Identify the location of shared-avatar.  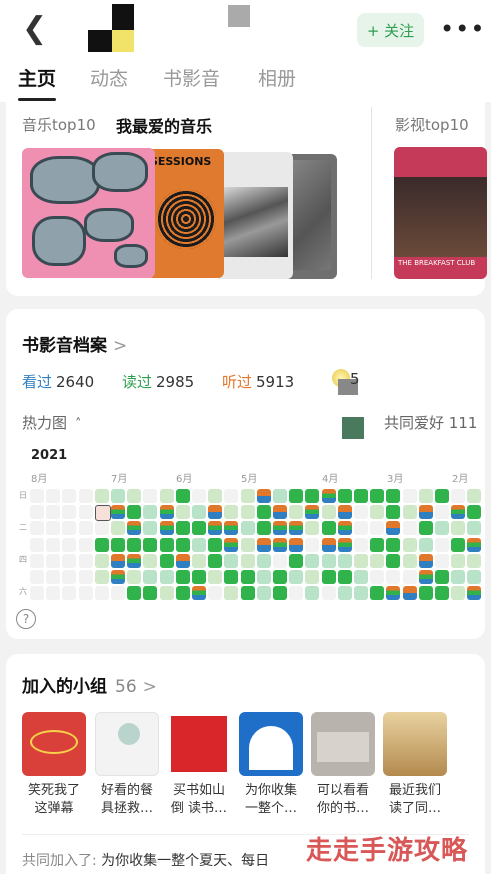
(353, 428).